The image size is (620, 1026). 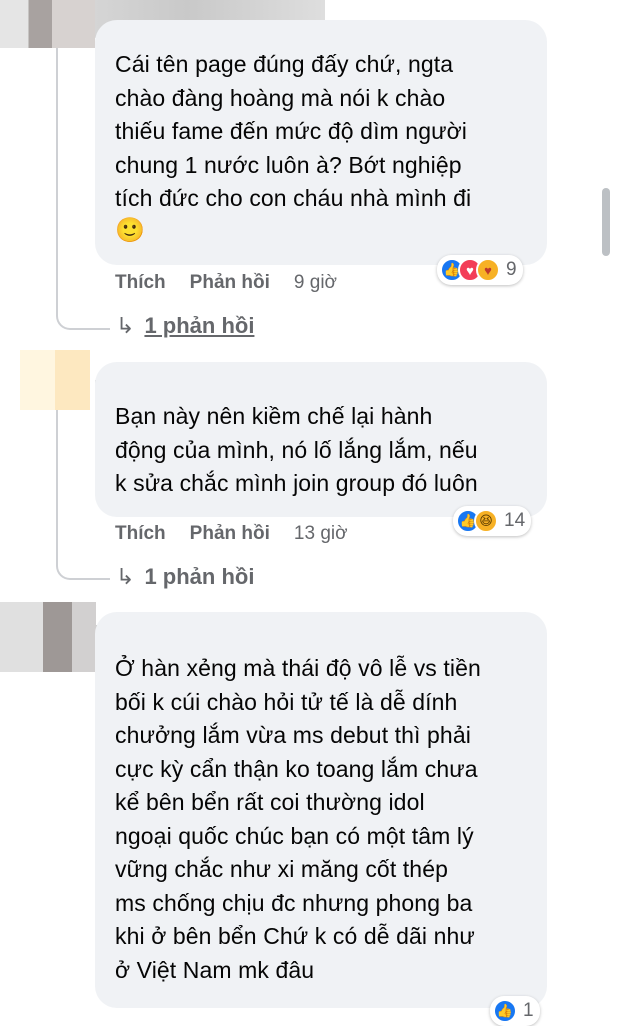 What do you see at coordinates (511, 269) in the screenshot?
I see `reaction-count: 9` at bounding box center [511, 269].